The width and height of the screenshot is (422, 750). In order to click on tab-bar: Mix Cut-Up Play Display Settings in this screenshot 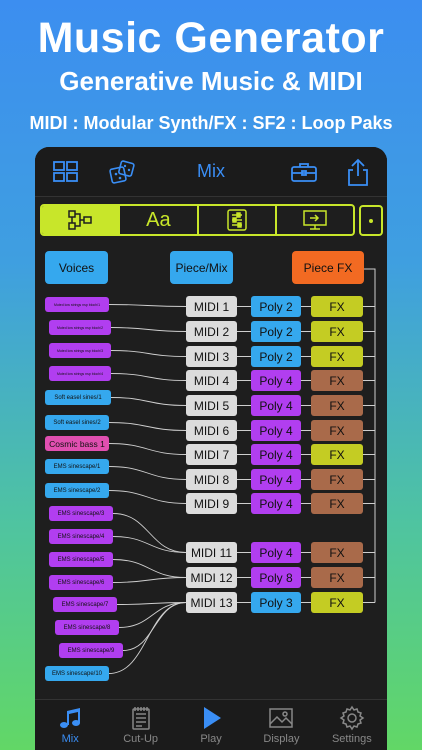, I will do `click(211, 724)`.